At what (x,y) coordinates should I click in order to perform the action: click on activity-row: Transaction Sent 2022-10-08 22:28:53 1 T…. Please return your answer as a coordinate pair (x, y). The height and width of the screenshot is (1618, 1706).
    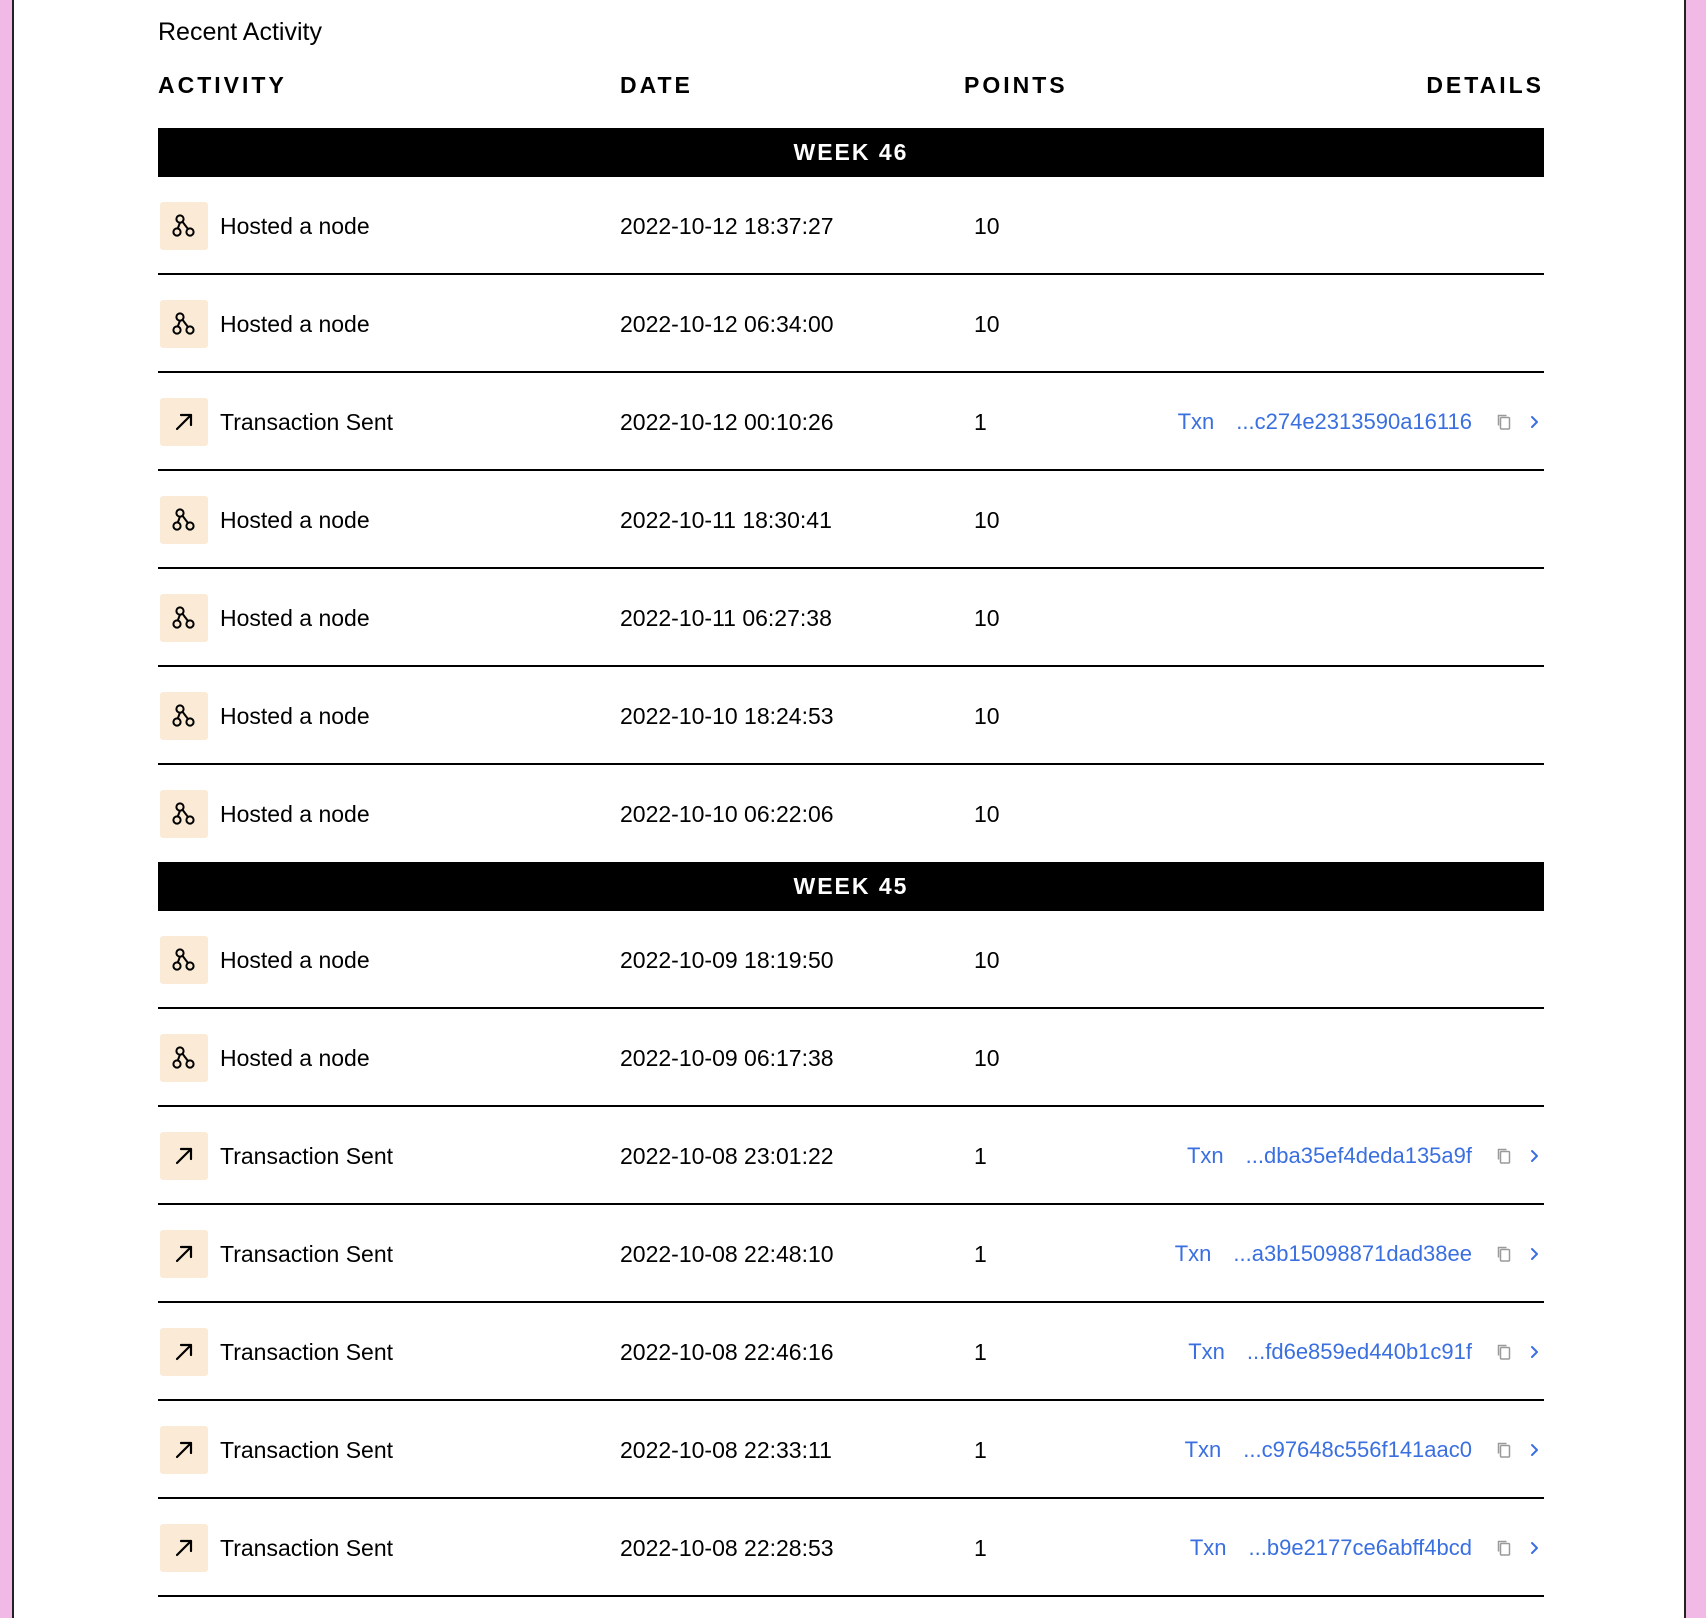
    Looking at the image, I should click on (851, 1548).